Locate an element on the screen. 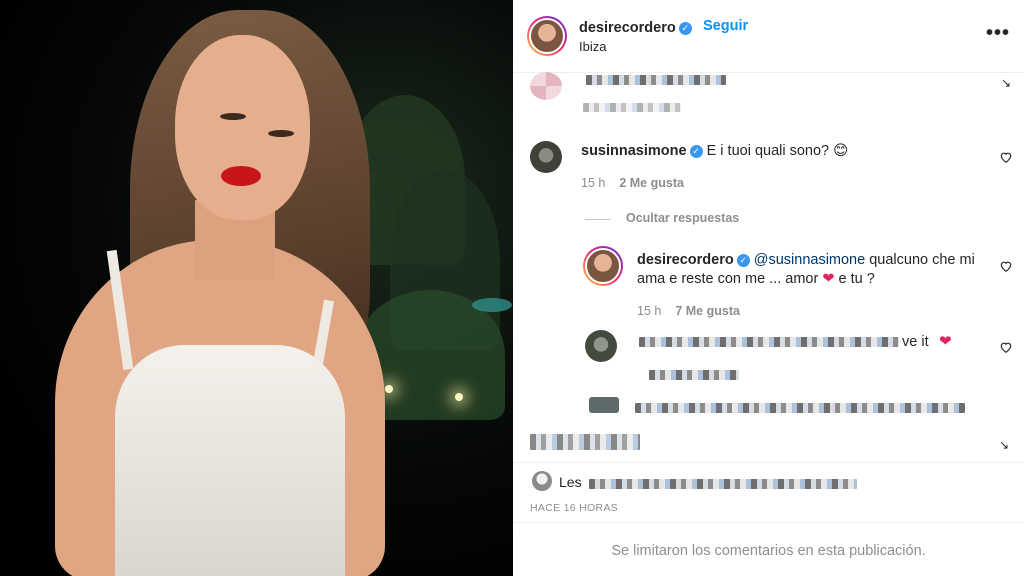 This screenshot has width=1024, height=576. comment-username: susinnasimone is located at coordinates (634, 151).